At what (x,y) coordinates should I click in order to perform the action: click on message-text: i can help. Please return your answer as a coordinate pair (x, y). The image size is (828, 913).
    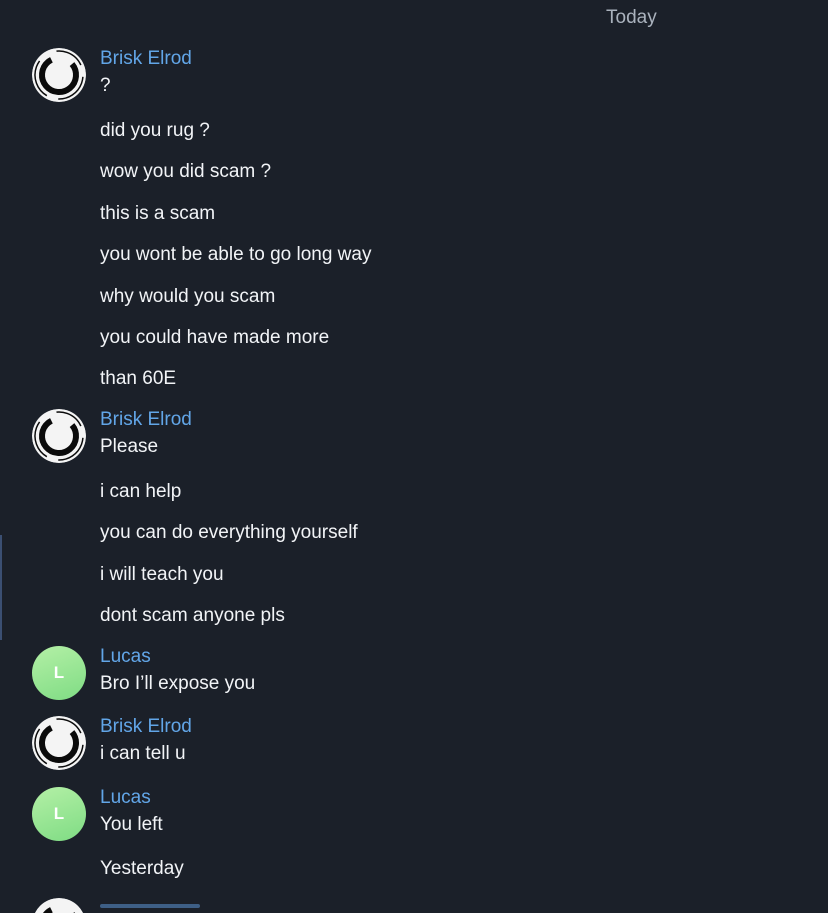
    Looking at the image, I should click on (141, 491).